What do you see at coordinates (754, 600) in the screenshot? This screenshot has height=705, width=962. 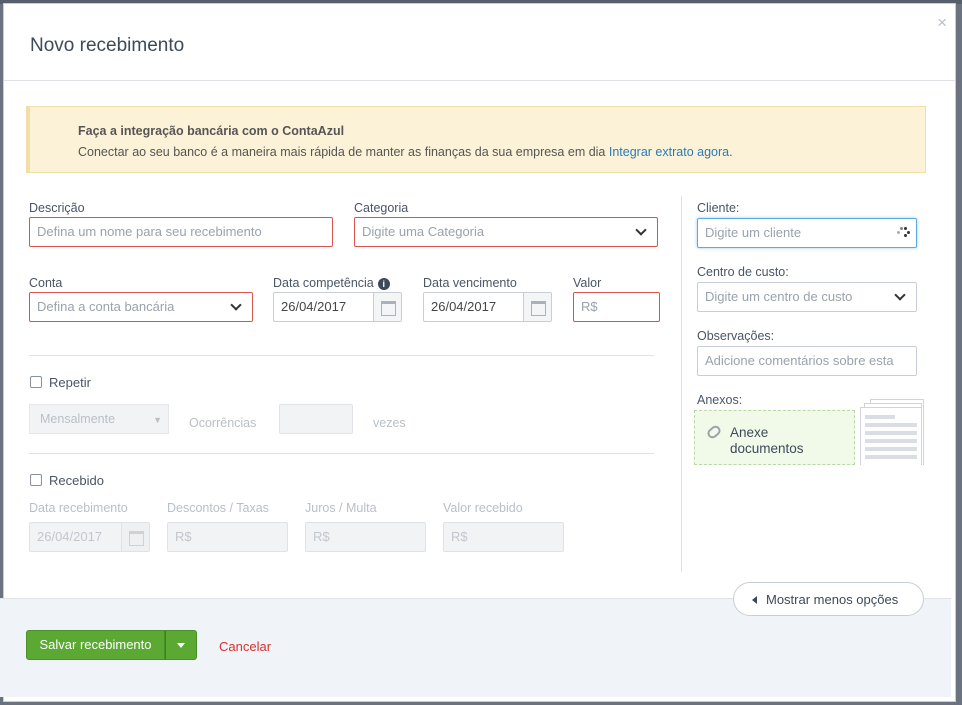 I see `caret-left-icon` at bounding box center [754, 600].